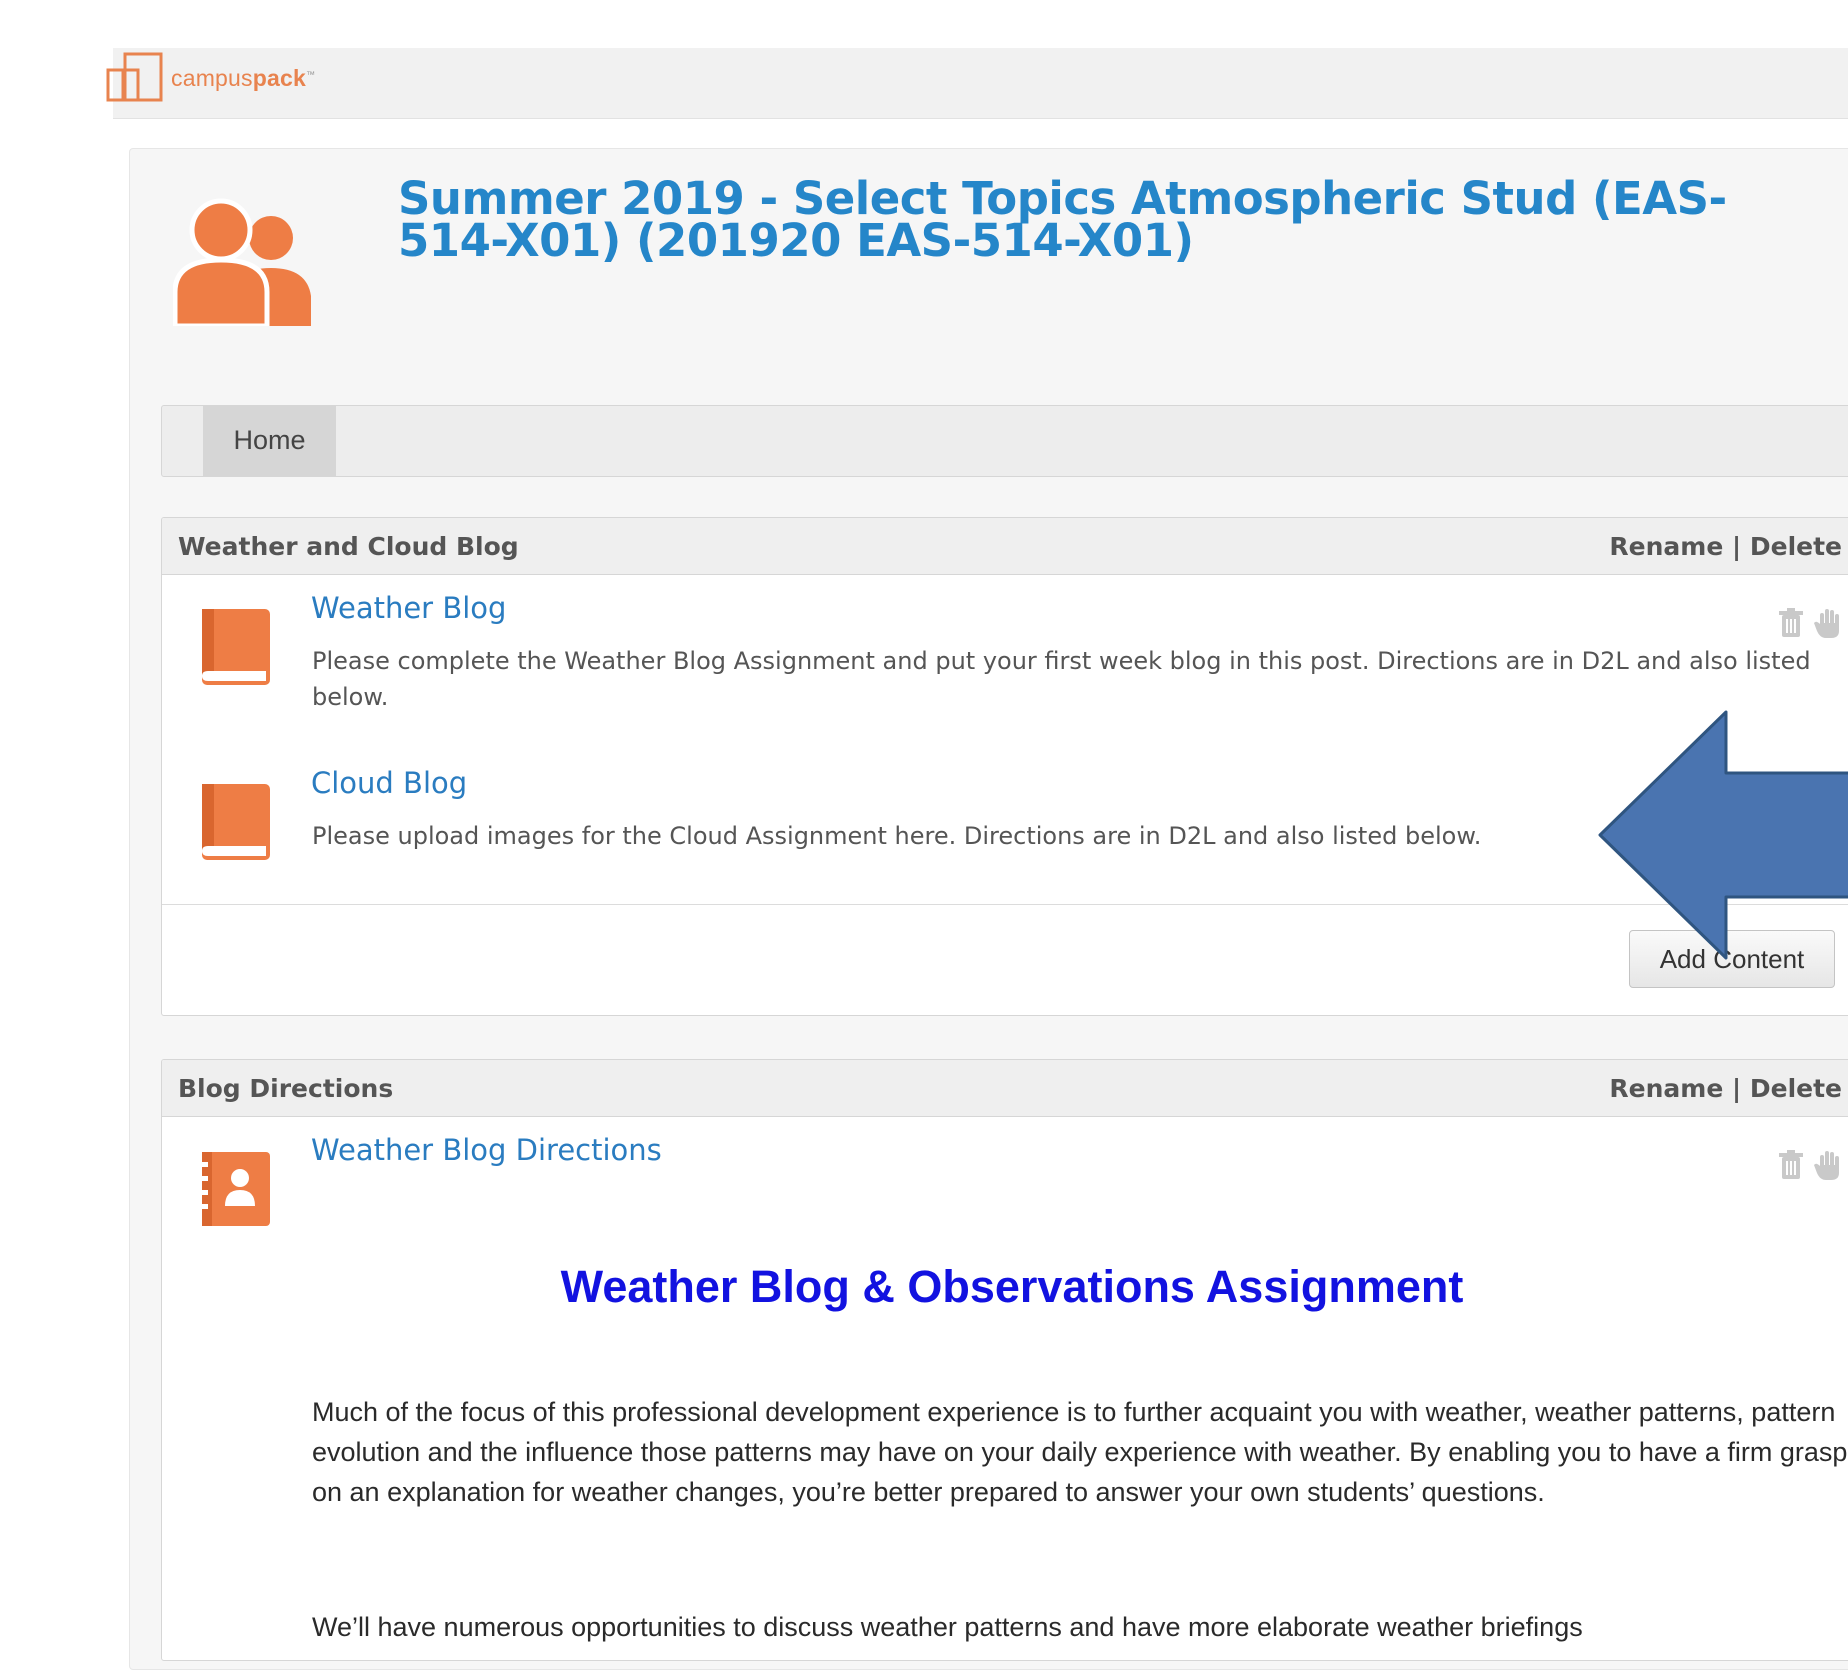  What do you see at coordinates (408, 608) in the screenshot?
I see `weather-blog-link: Weather Blog` at bounding box center [408, 608].